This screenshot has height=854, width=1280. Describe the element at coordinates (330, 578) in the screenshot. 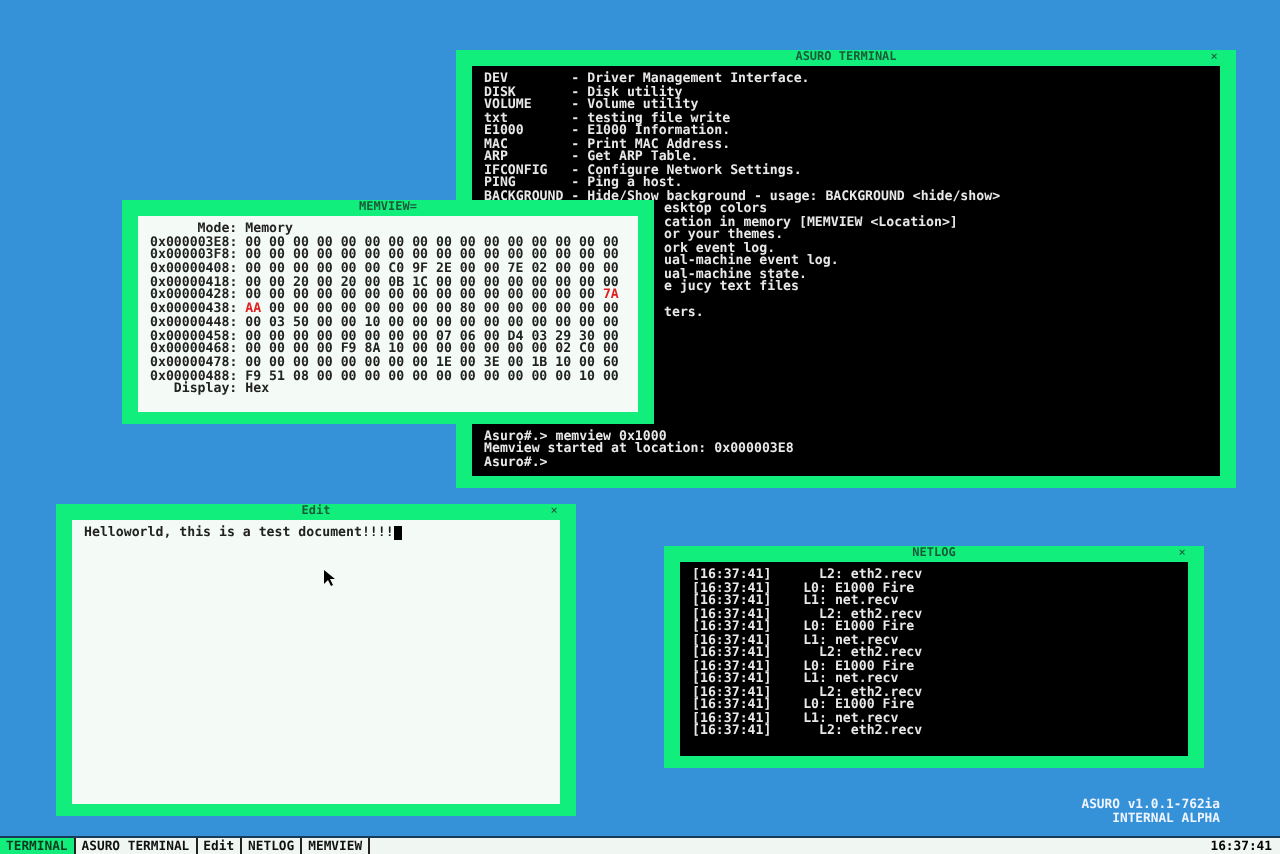

I see `mouse-pointer-icon` at that location.